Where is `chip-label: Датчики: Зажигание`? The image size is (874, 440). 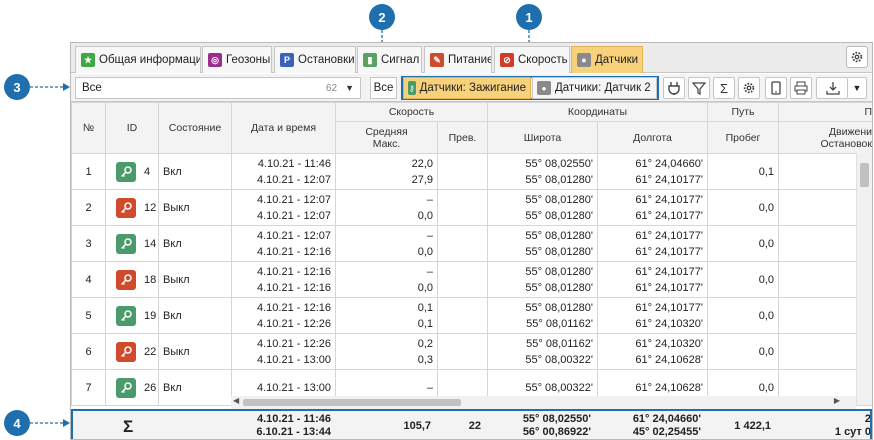
chip-label: Датчики: Зажигание is located at coordinates (472, 88).